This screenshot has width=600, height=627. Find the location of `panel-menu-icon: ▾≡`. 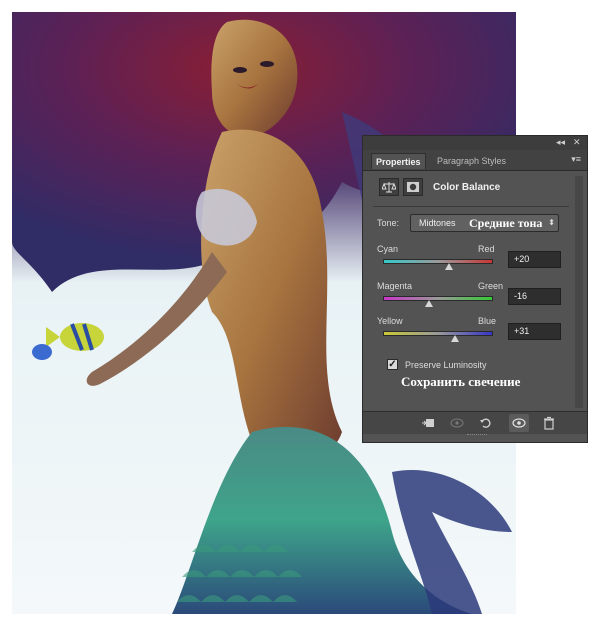

panel-menu-icon: ▾≡ is located at coordinates (576, 159).